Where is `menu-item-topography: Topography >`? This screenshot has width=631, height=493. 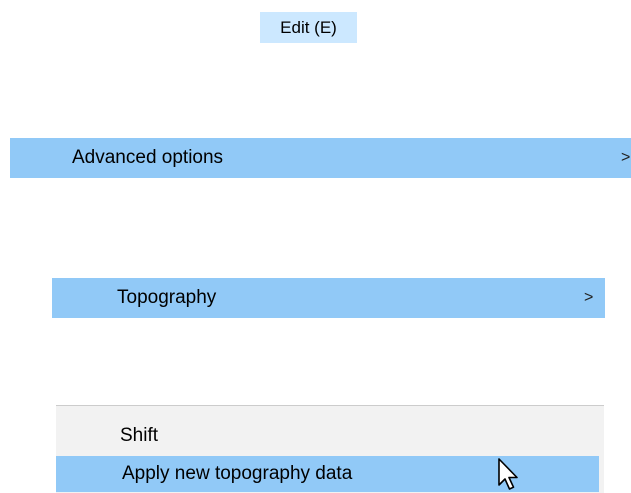 menu-item-topography: Topography > is located at coordinates (328, 298).